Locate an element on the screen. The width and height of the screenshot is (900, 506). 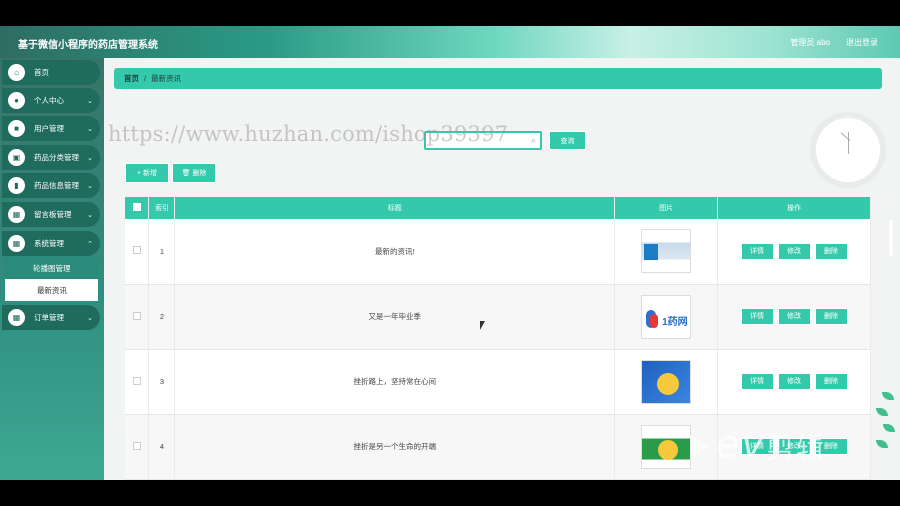
sidebar-item-drug-category: ▣ 药品分类管理 ⌄ is located at coordinates (51, 157).